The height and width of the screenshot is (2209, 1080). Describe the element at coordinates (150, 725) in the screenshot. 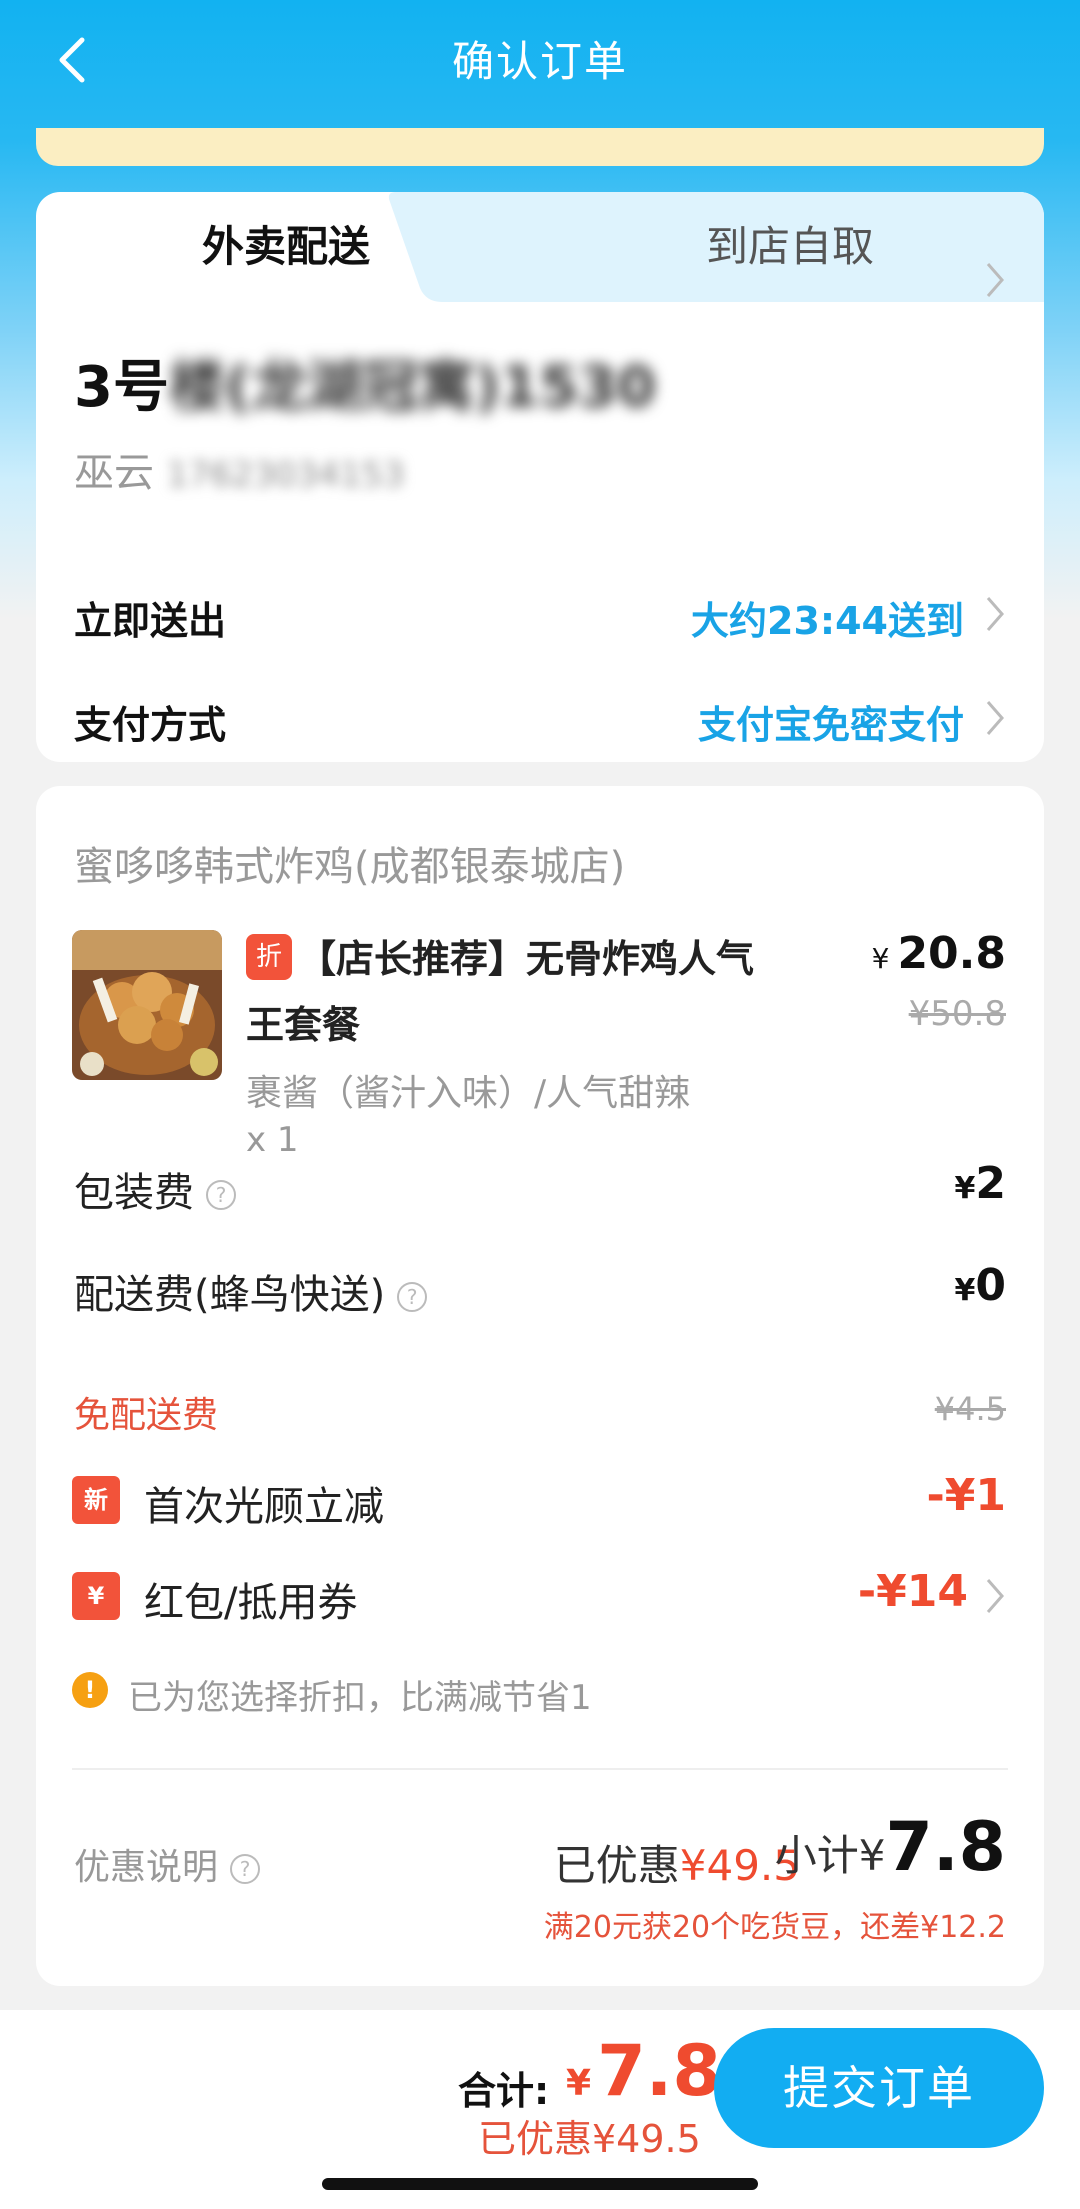

I see `payment-label: 支付方式` at that location.